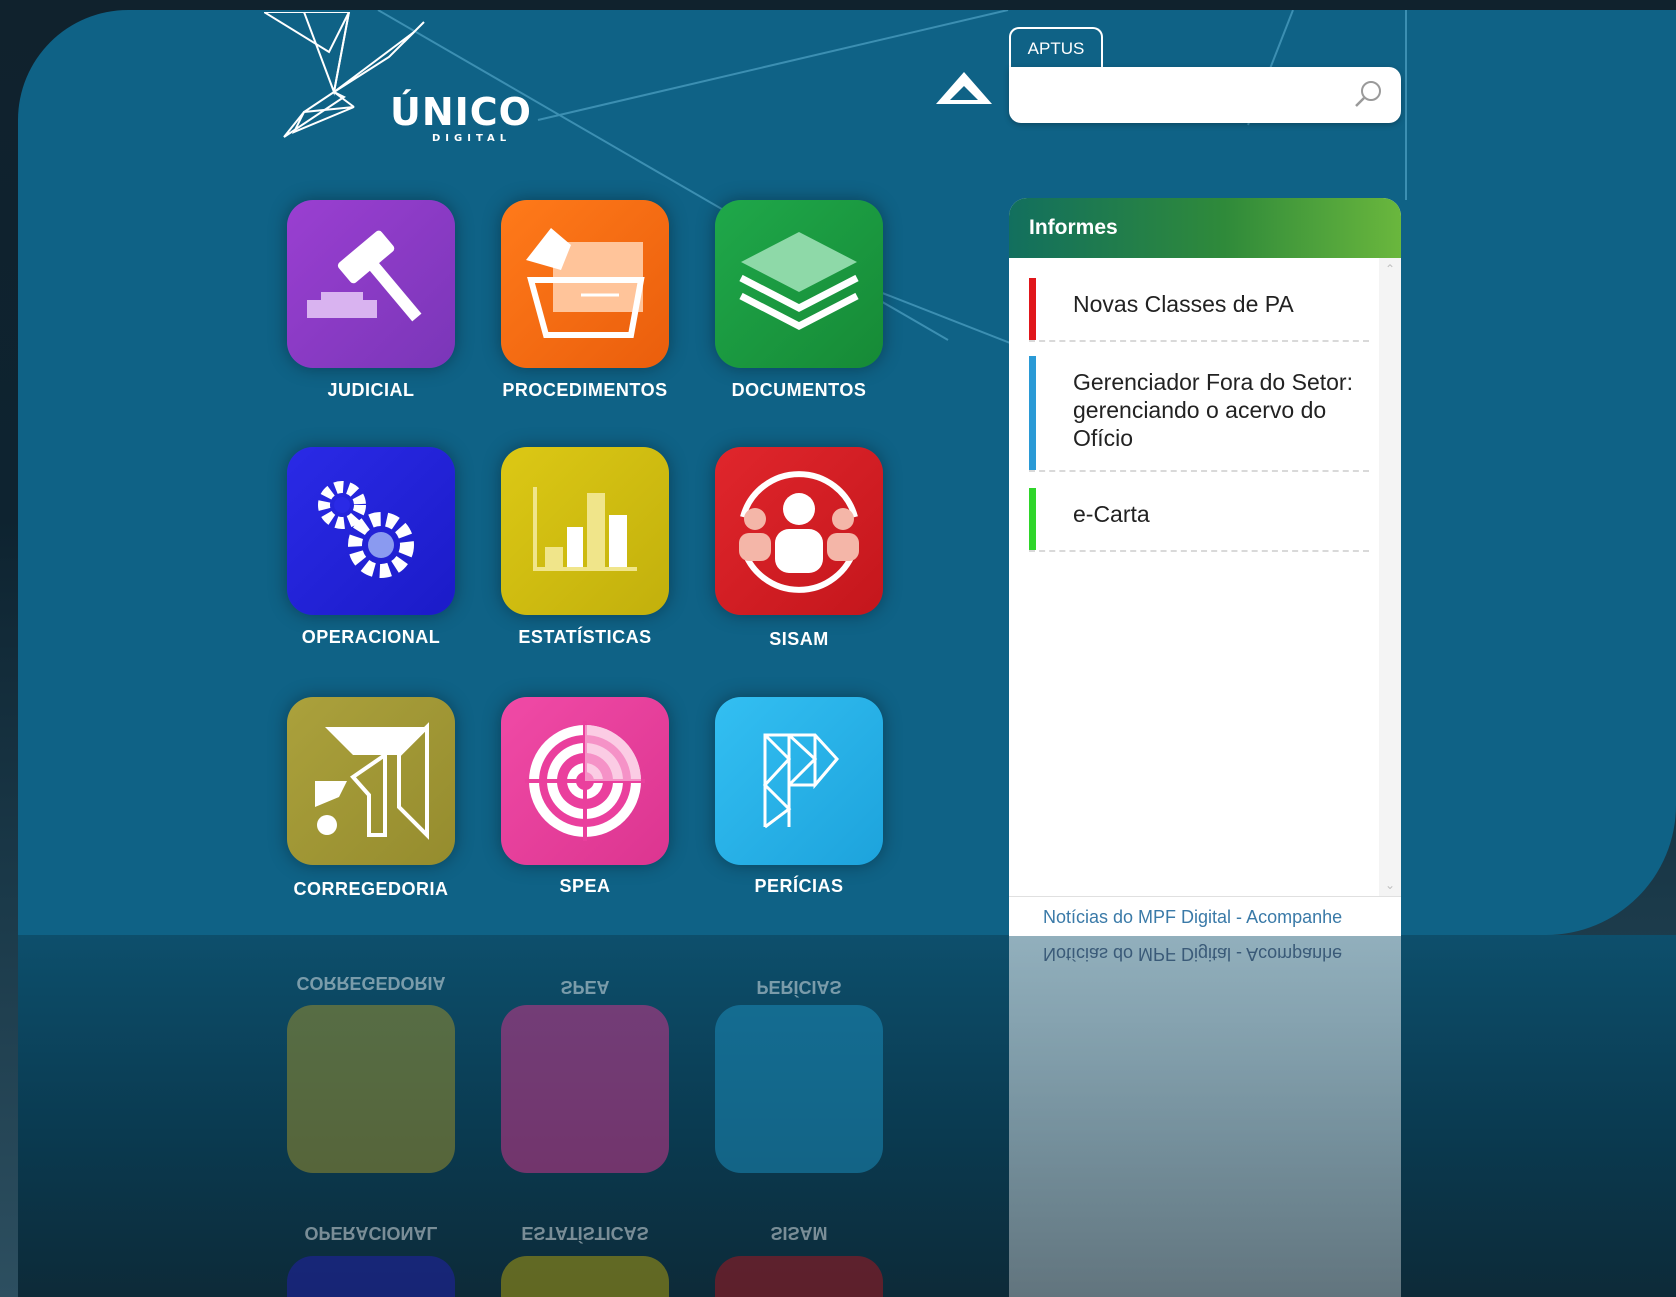  Describe the element at coordinates (1111, 514) in the screenshot. I see `news-item-text: e-Carta` at that location.